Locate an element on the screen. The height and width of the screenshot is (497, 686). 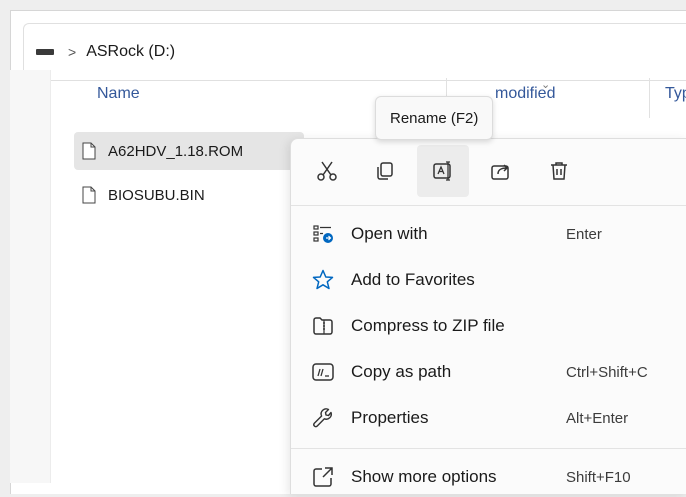
cut-button is located at coordinates (327, 171).